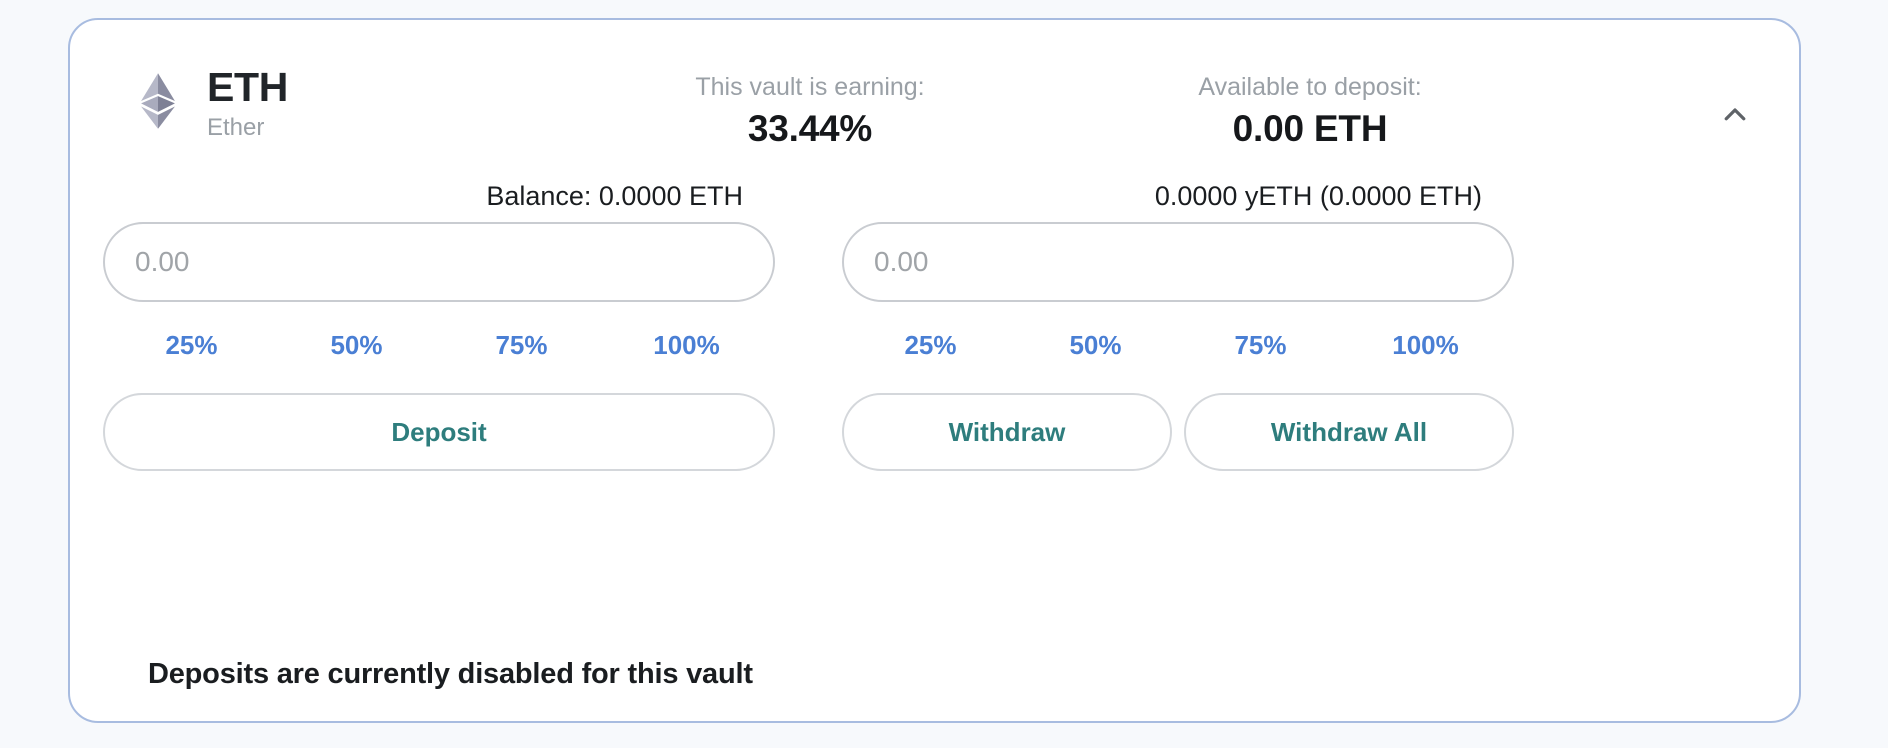 The height and width of the screenshot is (748, 1888). What do you see at coordinates (1178, 432) in the screenshot?
I see `withdraw-action-row: Withdraw Withdraw All` at bounding box center [1178, 432].